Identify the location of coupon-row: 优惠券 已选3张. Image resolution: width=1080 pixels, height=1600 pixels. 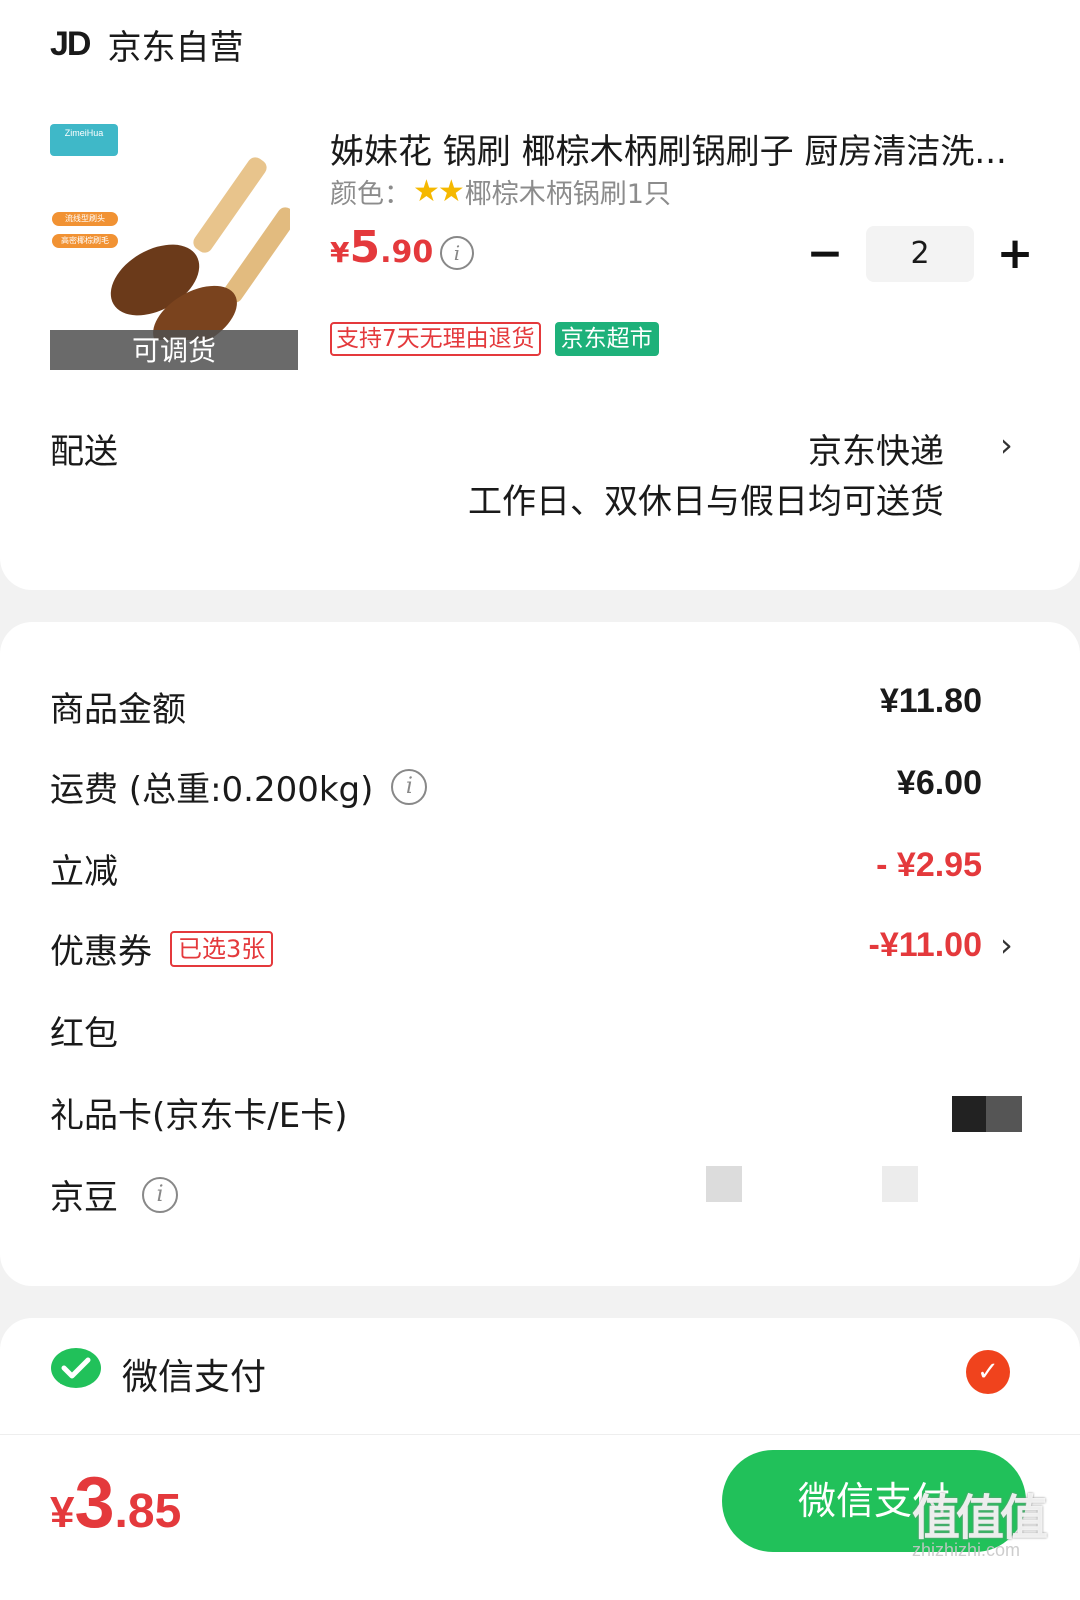
(162, 948).